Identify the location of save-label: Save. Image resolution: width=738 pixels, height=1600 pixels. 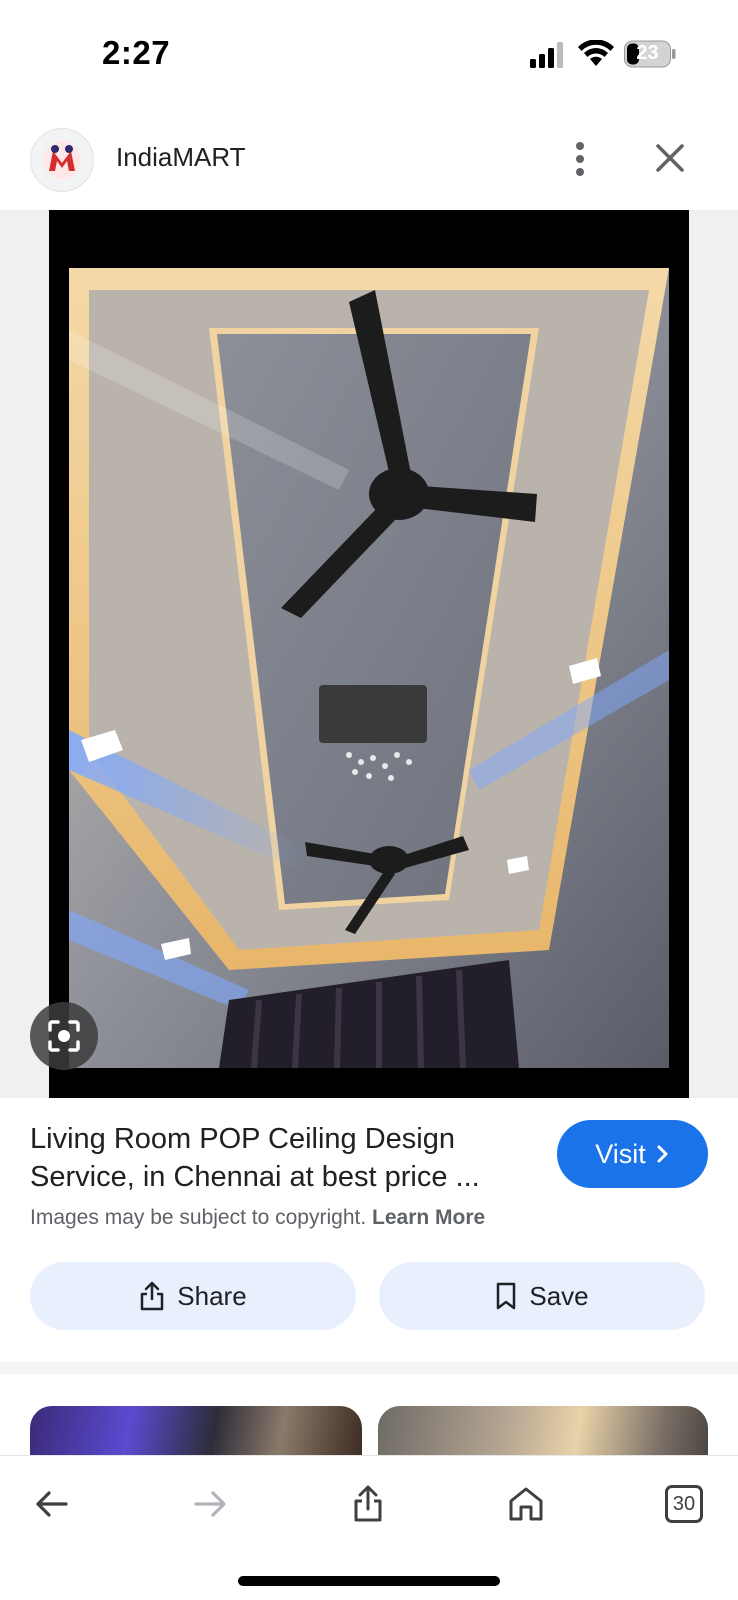
(559, 1295).